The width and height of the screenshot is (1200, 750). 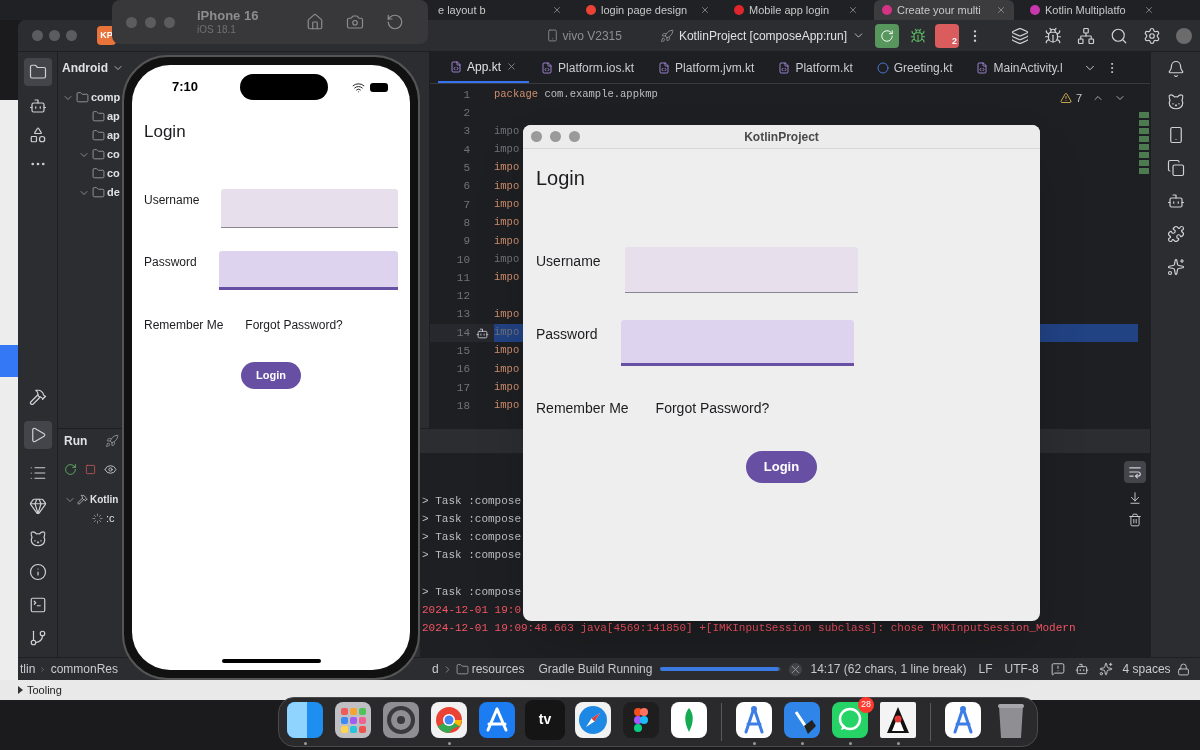 What do you see at coordinates (355, 22) in the screenshot?
I see `camera-icon` at bounding box center [355, 22].